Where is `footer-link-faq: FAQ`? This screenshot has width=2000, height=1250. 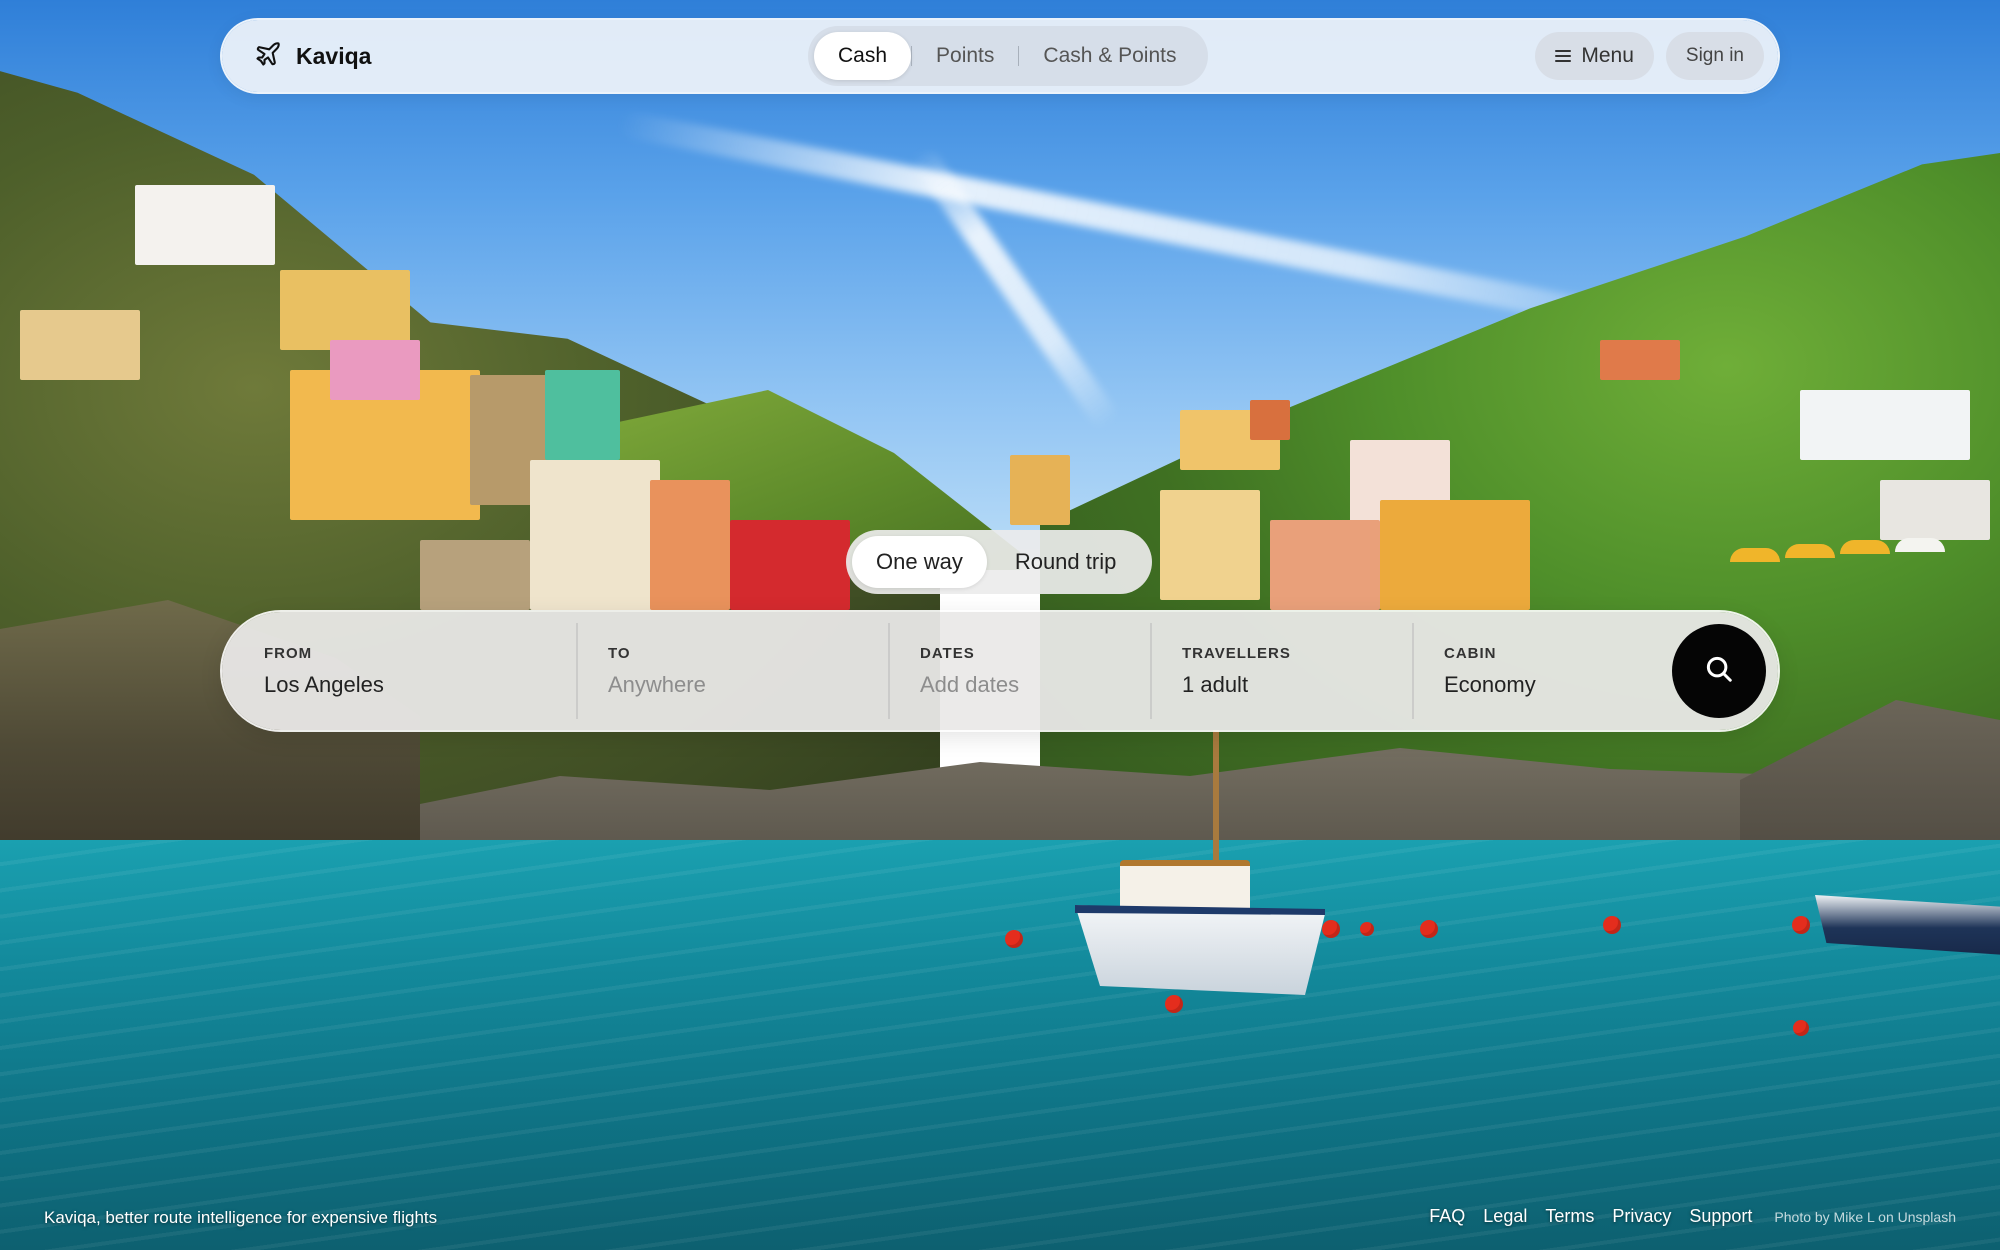
footer-link-faq: FAQ is located at coordinates (1447, 1216).